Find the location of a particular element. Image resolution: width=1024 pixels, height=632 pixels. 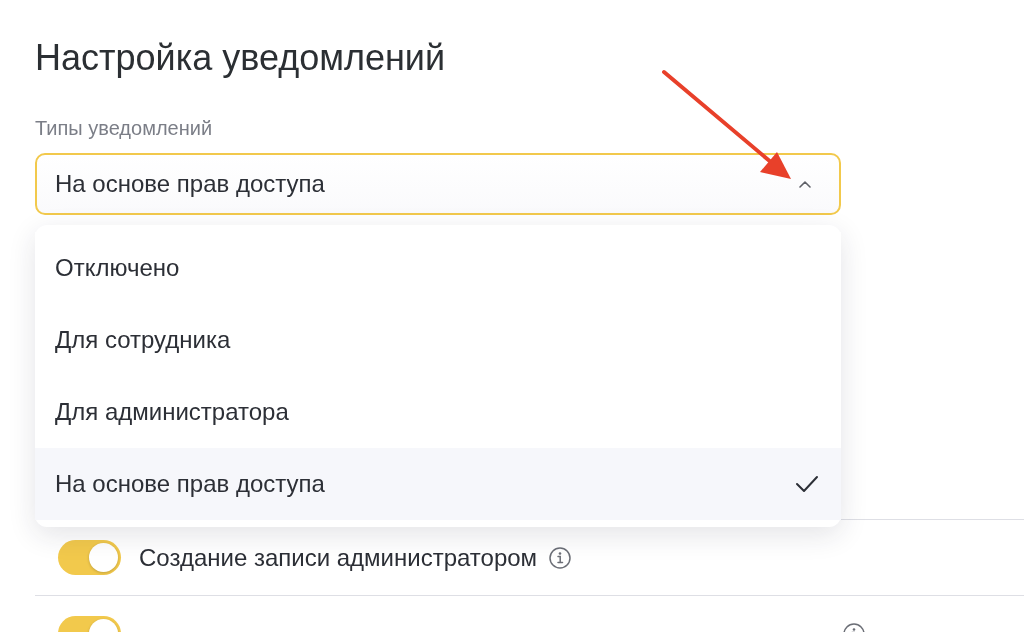

select-dropdown: На основе прав доступа is located at coordinates (438, 184).